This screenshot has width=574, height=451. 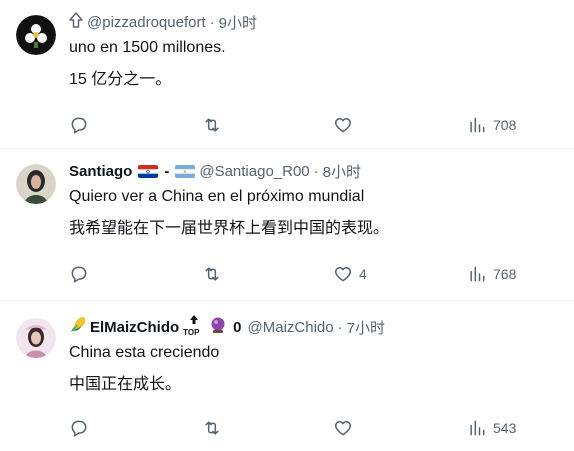 I want to click on display-name: ElMaizChido, so click(x=134, y=327).